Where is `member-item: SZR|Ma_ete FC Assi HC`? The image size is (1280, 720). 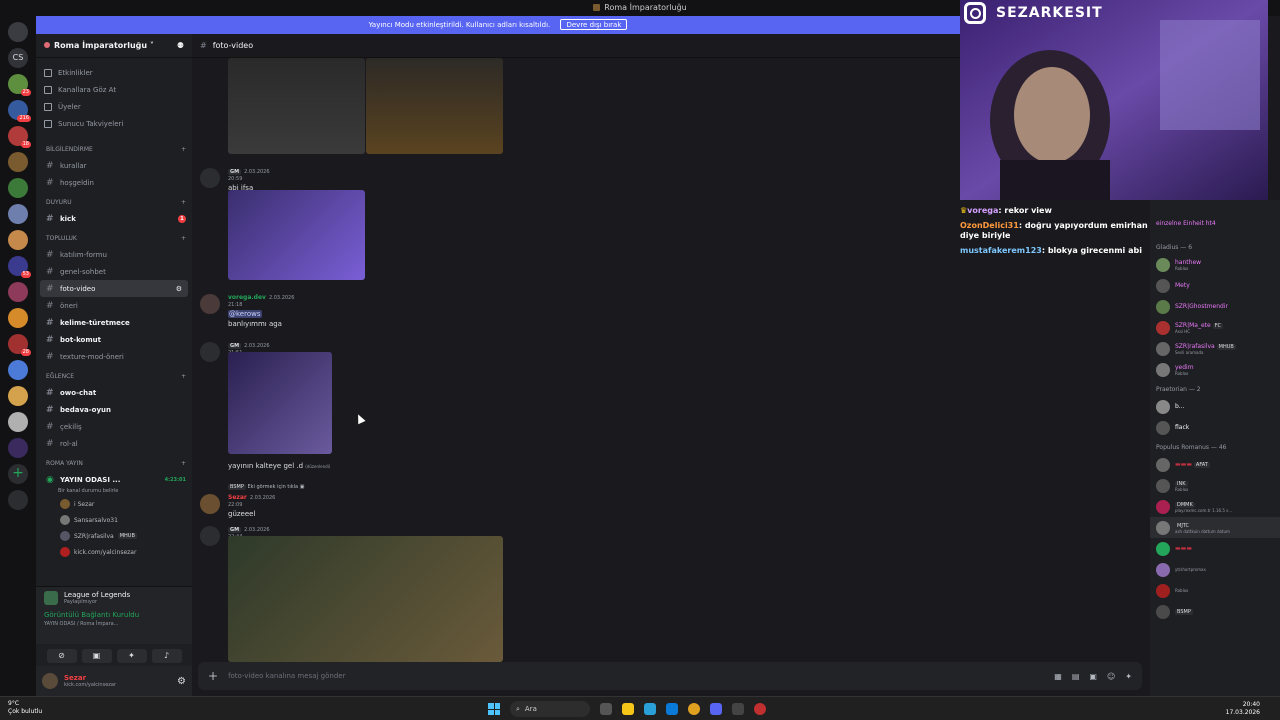
member-item: SZR|Ma_ete FC Assi HC is located at coordinates (1215, 327).